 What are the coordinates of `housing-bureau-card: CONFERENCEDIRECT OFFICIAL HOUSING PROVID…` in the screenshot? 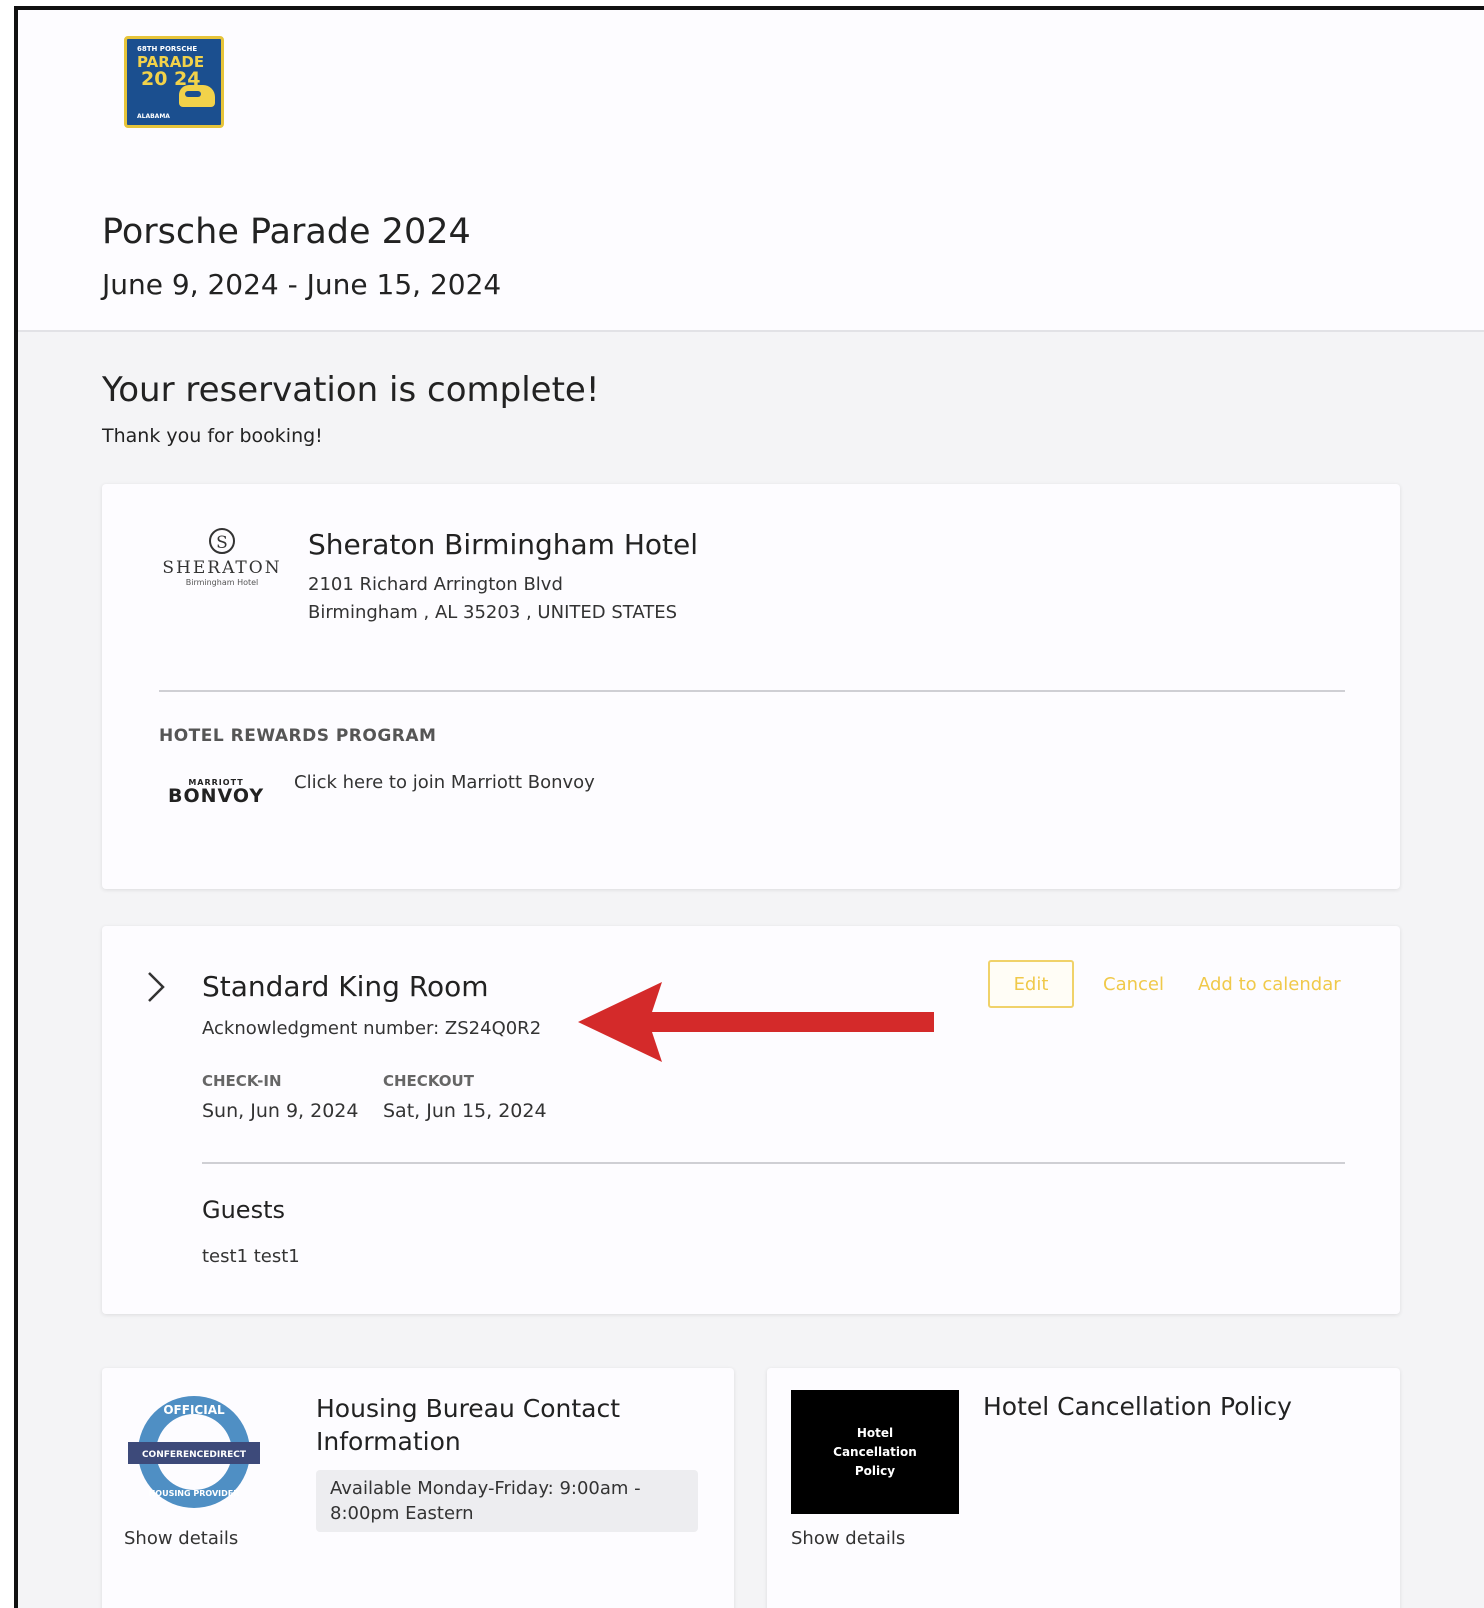 It's located at (418, 1488).